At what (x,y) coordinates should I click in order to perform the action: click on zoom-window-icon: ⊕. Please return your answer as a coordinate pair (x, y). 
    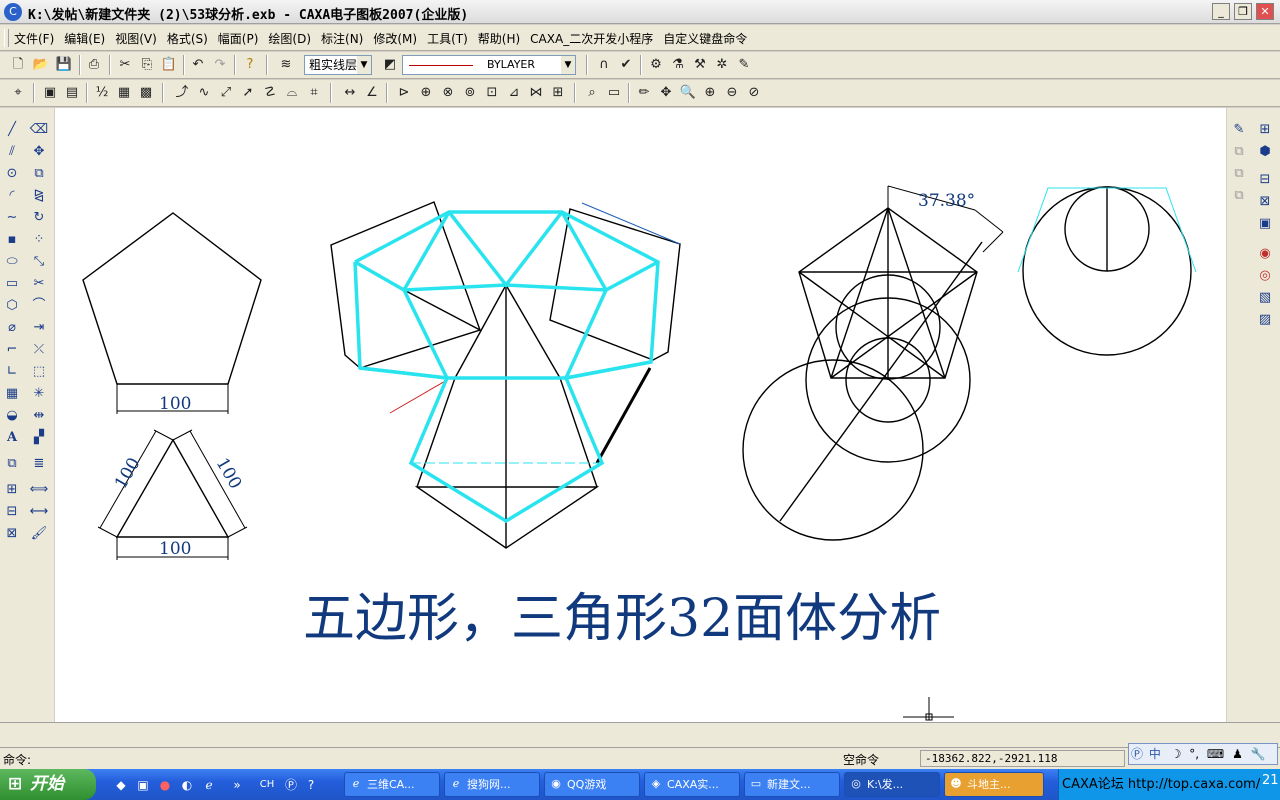
    Looking at the image, I should click on (710, 93).